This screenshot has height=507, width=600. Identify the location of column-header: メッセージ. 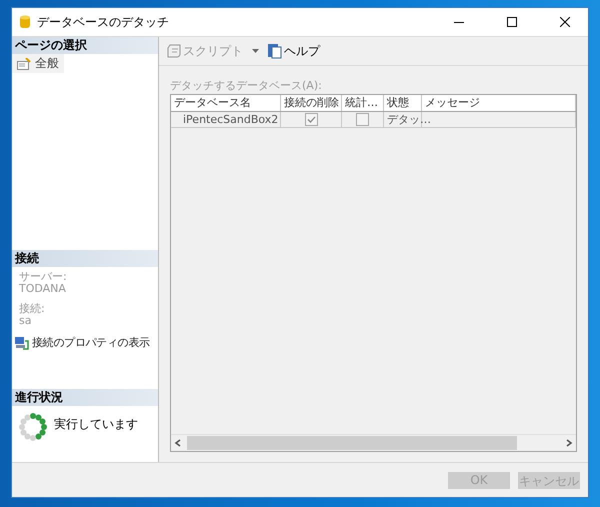
(499, 103).